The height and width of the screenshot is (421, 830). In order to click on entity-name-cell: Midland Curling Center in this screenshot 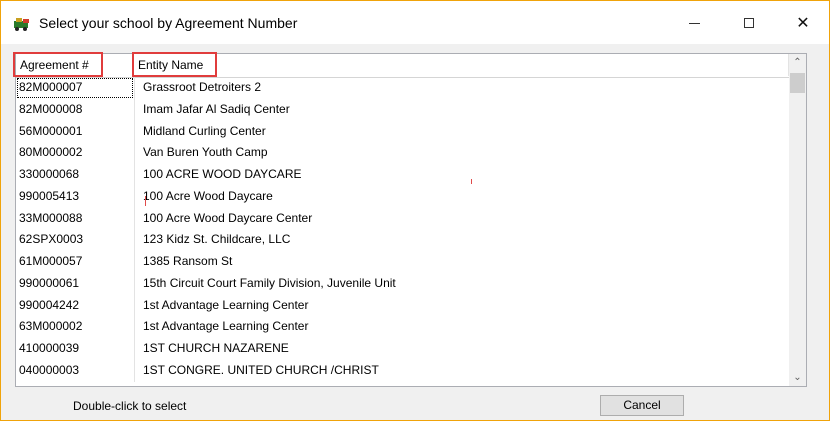, I will do `click(461, 131)`.